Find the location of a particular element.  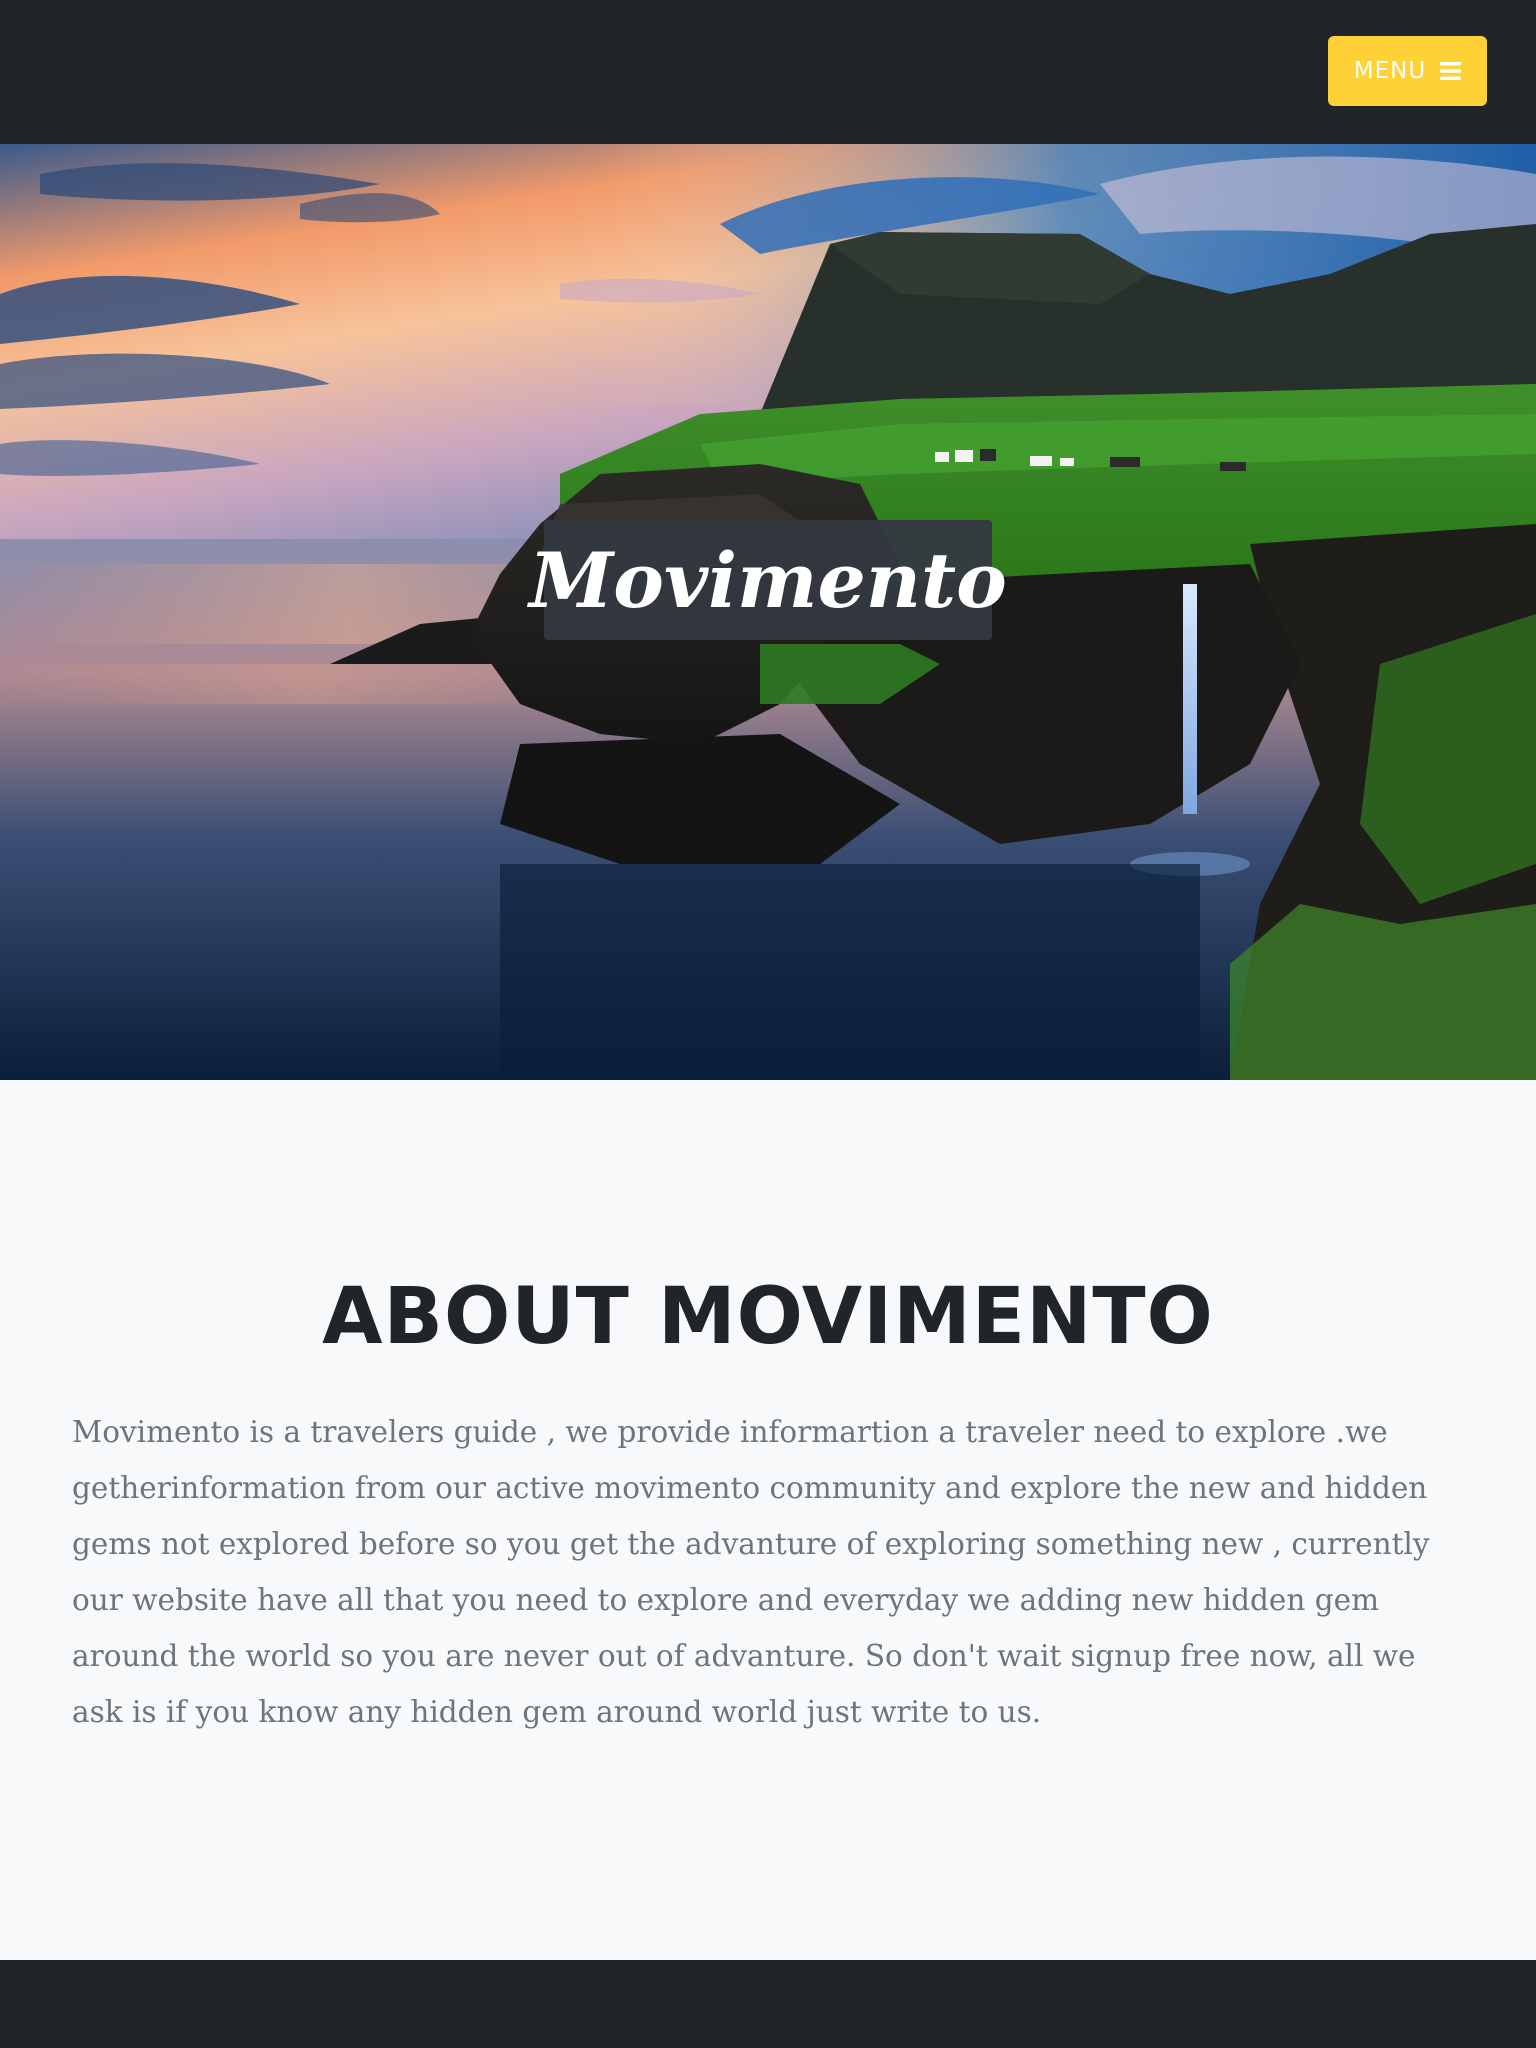

footer is located at coordinates (768, 2004).